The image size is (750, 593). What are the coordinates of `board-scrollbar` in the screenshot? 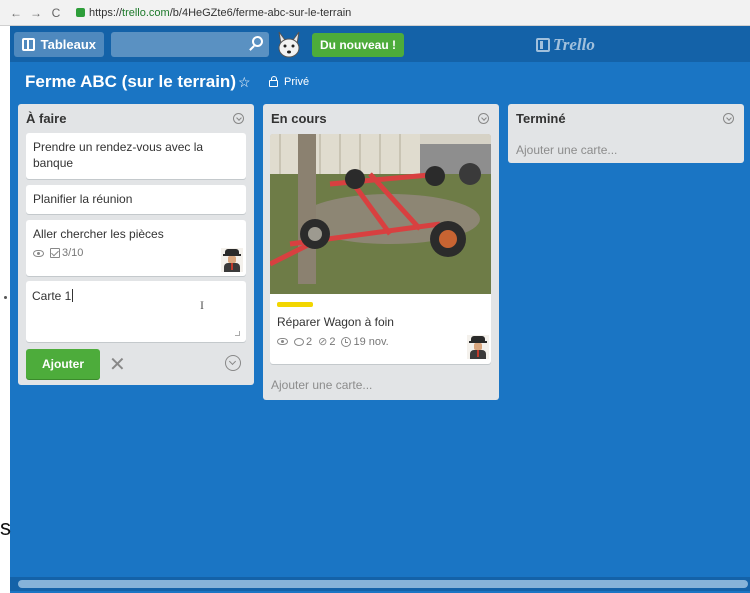 It's located at (380, 584).